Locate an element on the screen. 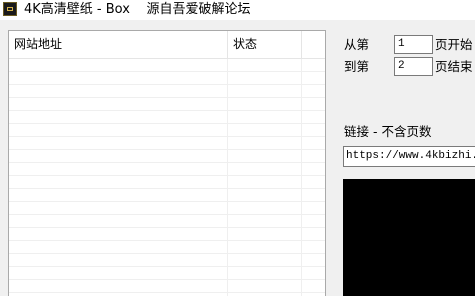 Image resolution: width=475 pixels, height=296 pixels. title-gap is located at coordinates (138, 9).